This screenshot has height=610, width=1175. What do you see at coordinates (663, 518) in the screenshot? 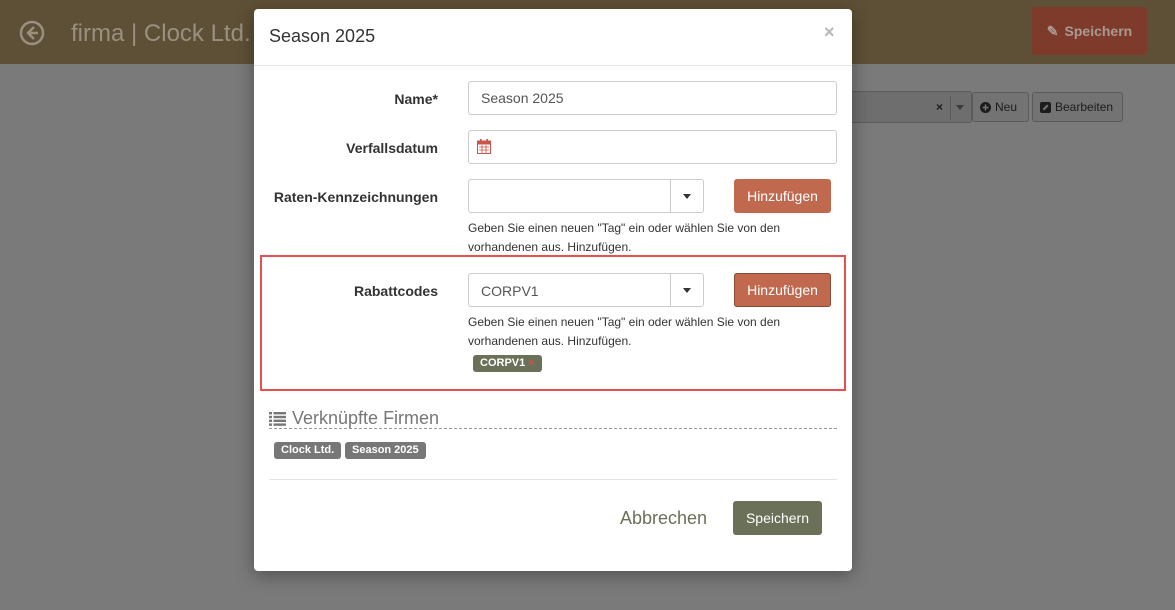
I see `cancel-button: Abbrechen` at bounding box center [663, 518].